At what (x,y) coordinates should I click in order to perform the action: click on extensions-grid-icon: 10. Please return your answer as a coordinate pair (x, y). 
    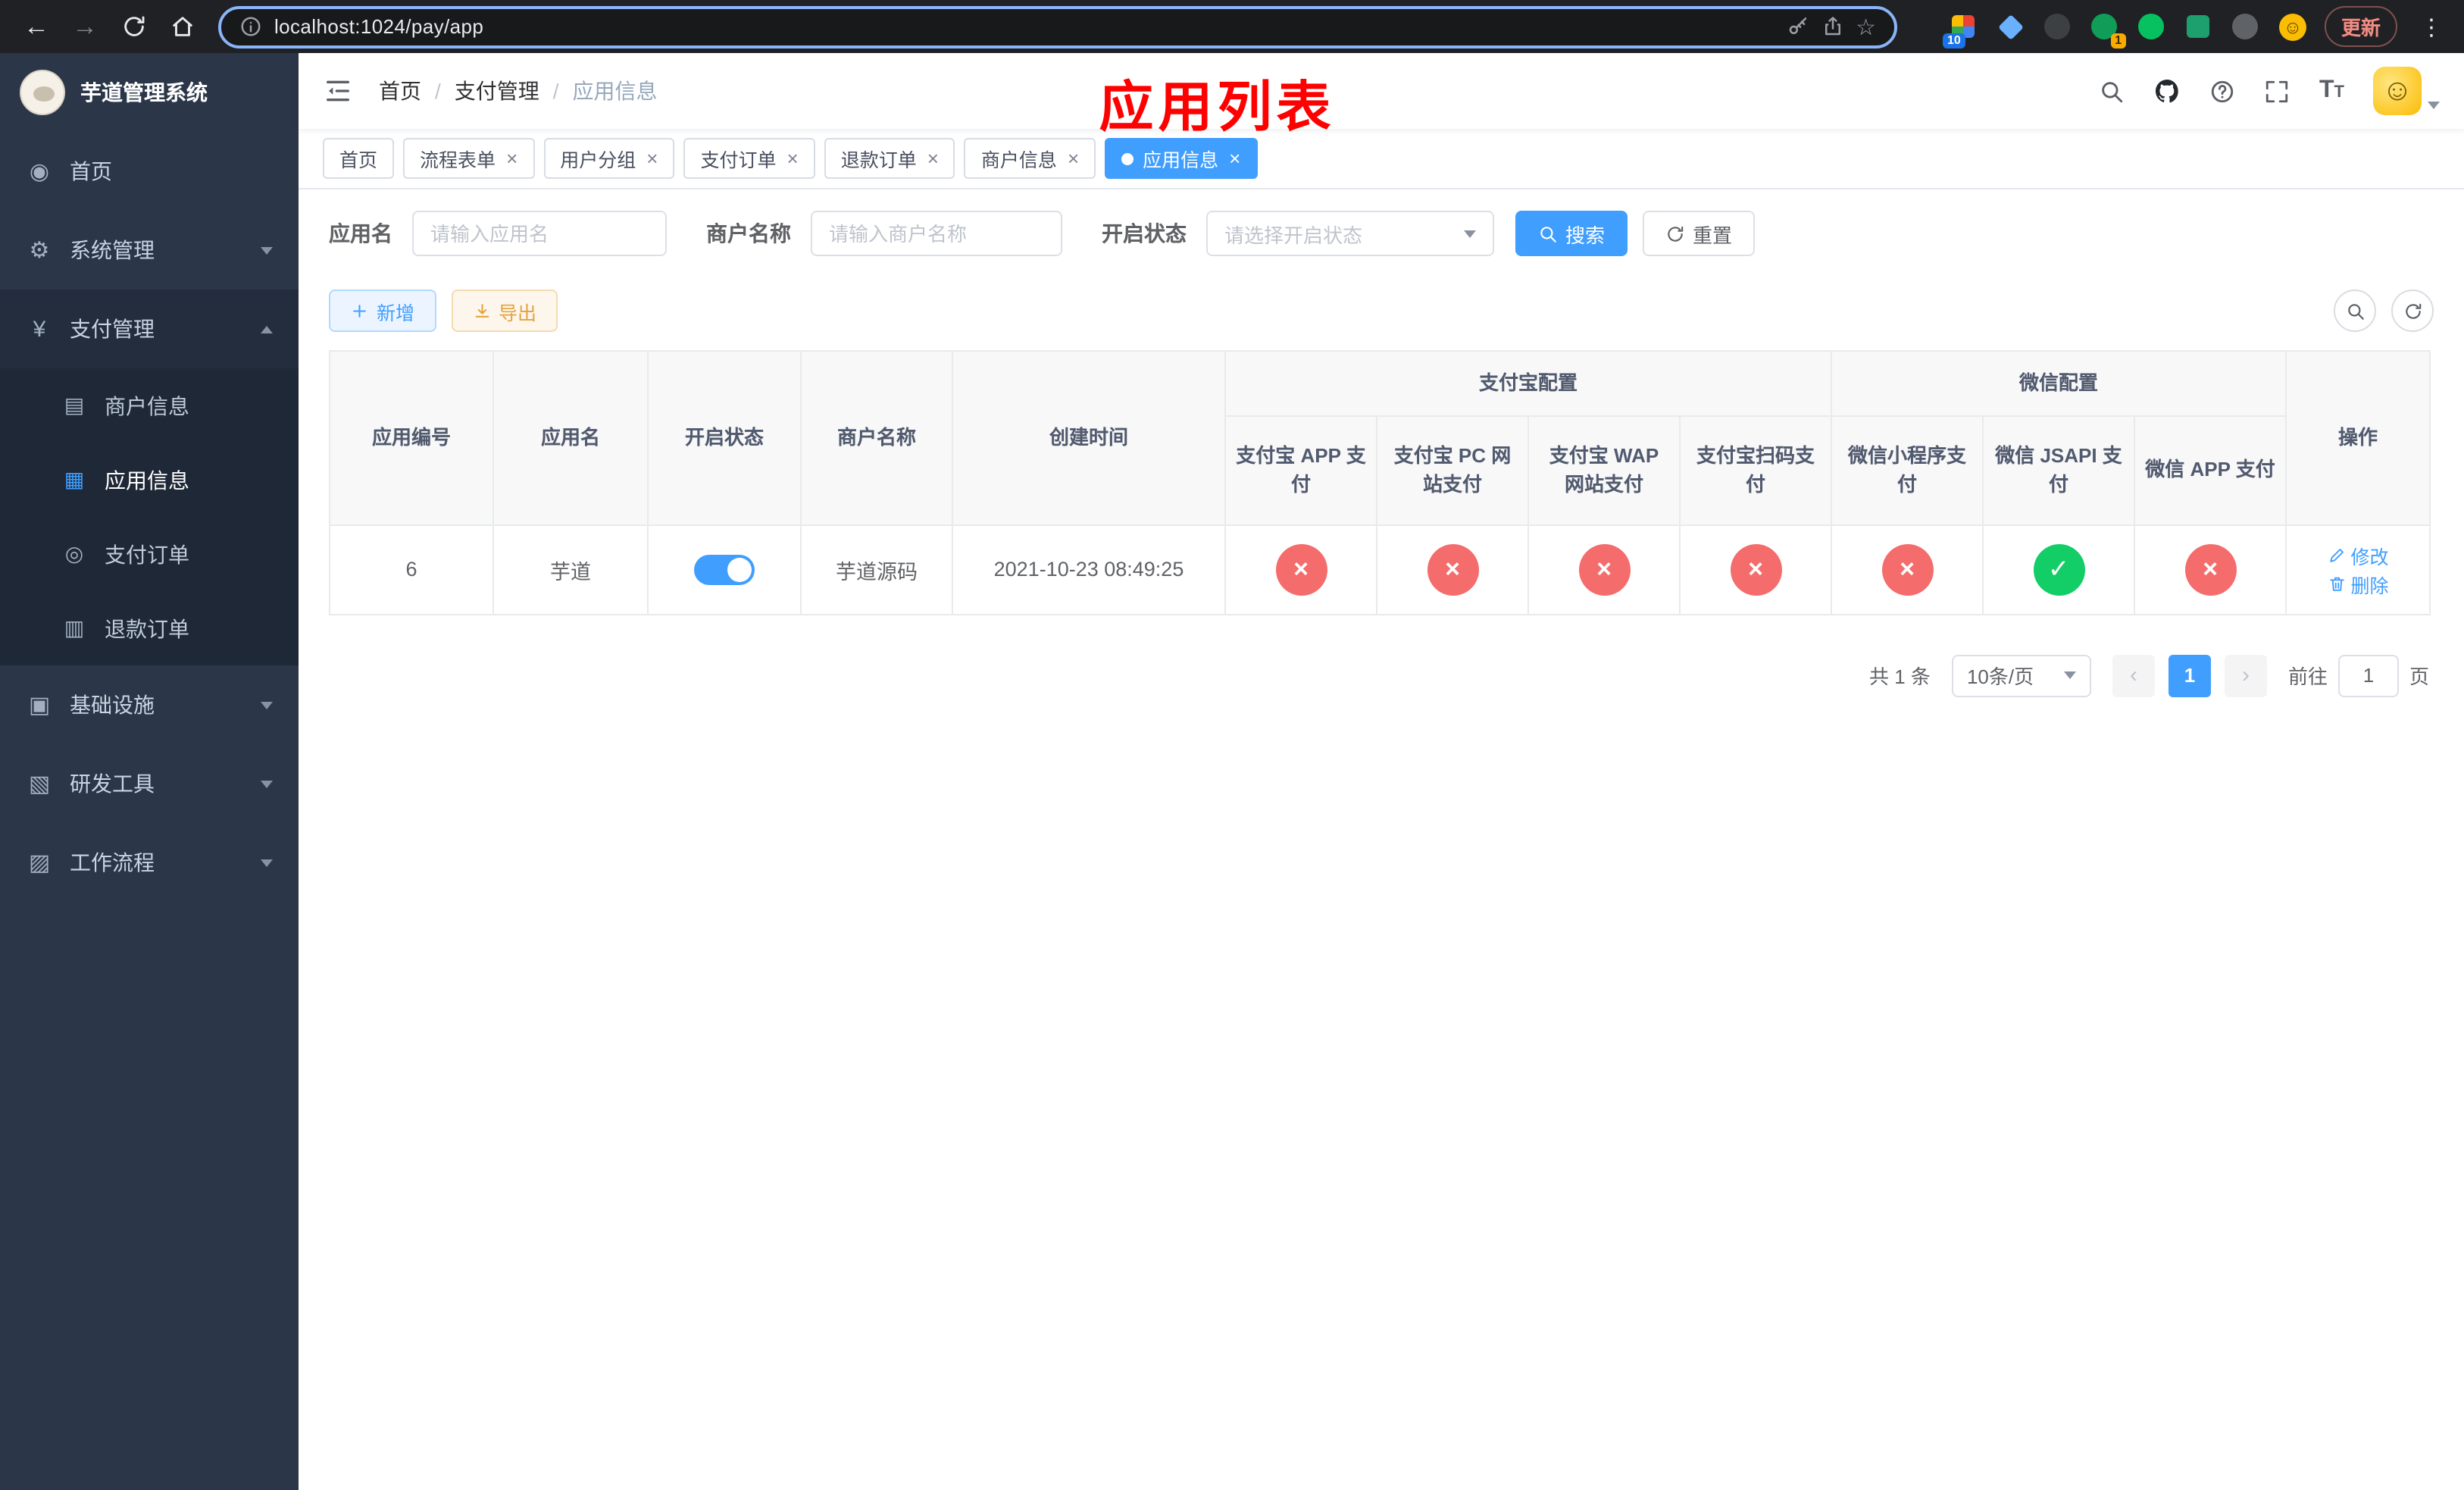
    Looking at the image, I should click on (1960, 29).